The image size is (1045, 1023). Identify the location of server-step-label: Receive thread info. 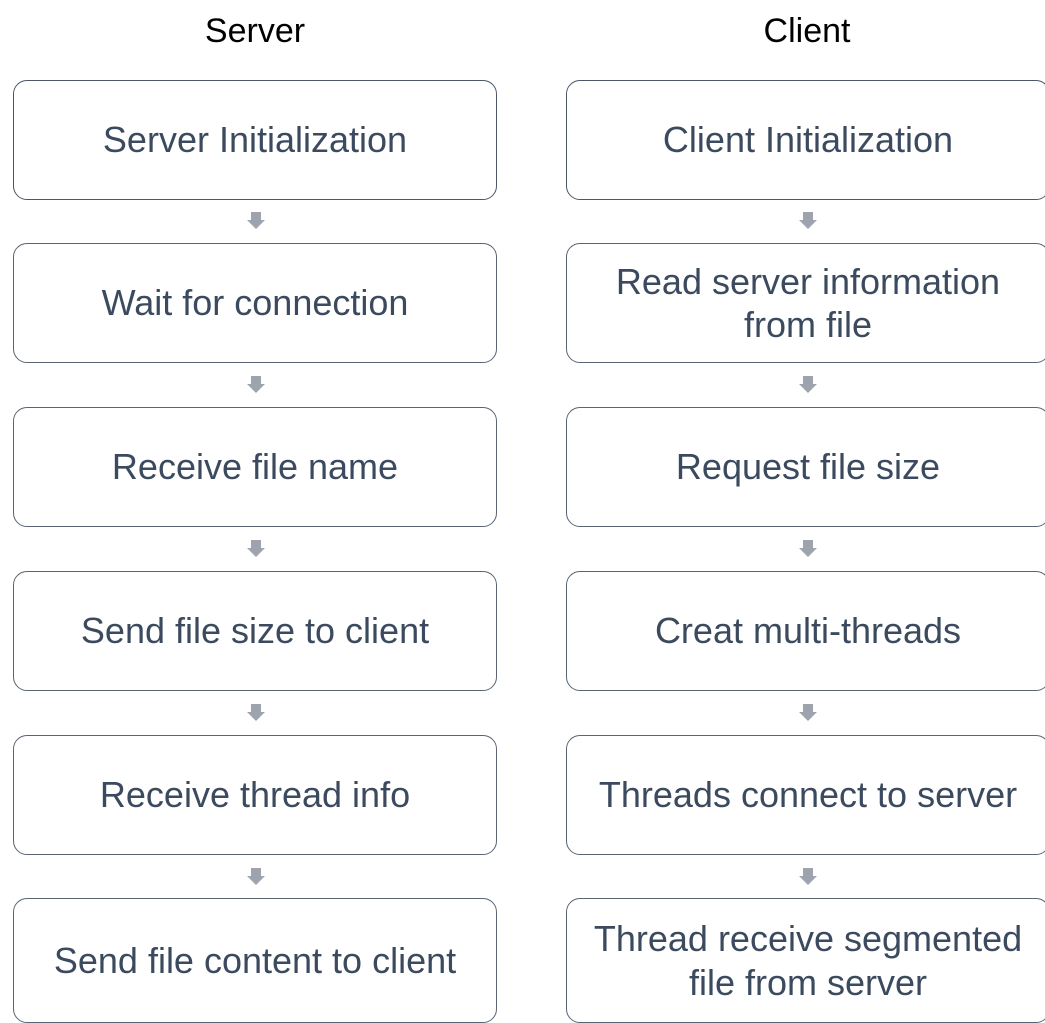
(255, 795).